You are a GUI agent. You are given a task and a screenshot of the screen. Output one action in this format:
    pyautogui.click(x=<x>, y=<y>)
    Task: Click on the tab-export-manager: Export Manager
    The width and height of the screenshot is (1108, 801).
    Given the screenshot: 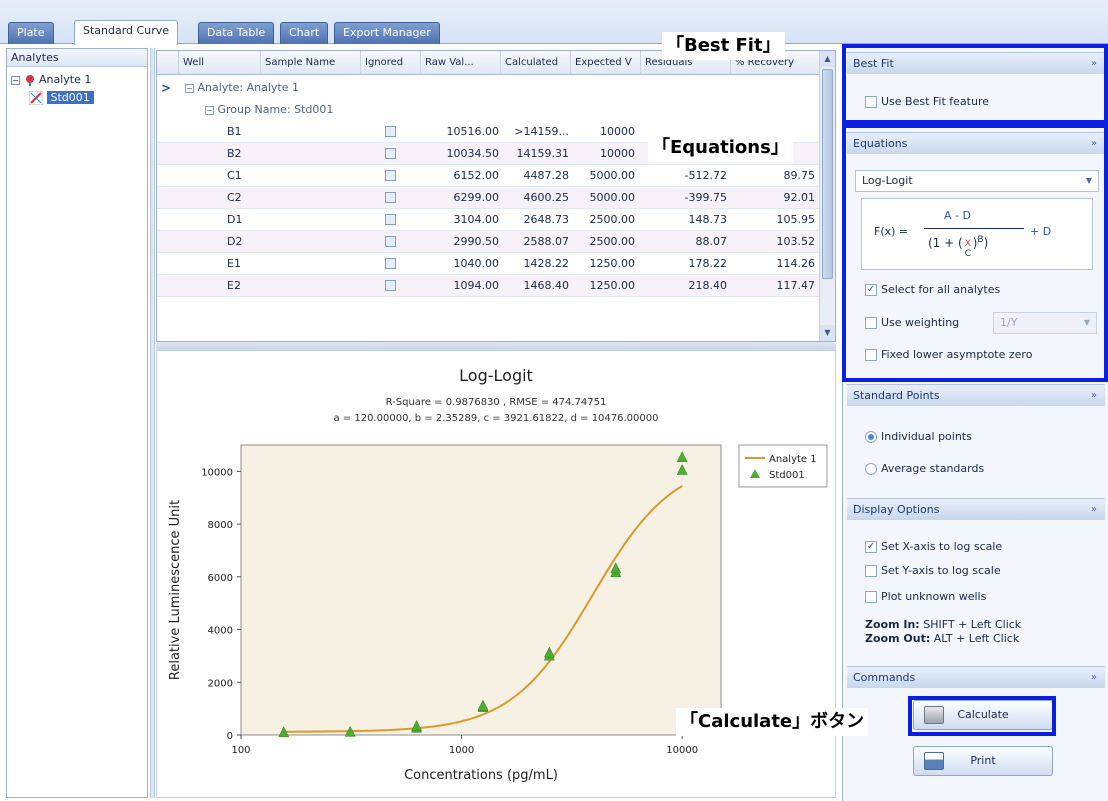 What is the action you would take?
    pyautogui.click(x=387, y=33)
    